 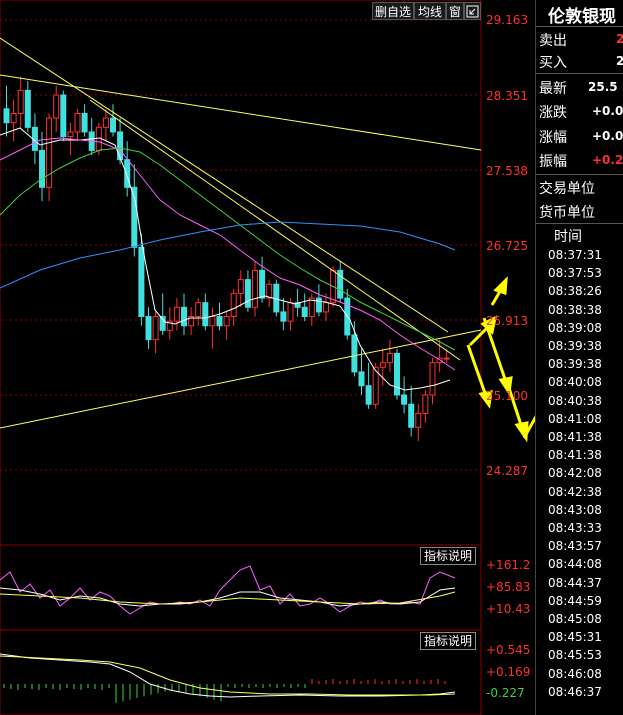 I want to click on tick-time: 08:44:59, so click(x=575, y=600).